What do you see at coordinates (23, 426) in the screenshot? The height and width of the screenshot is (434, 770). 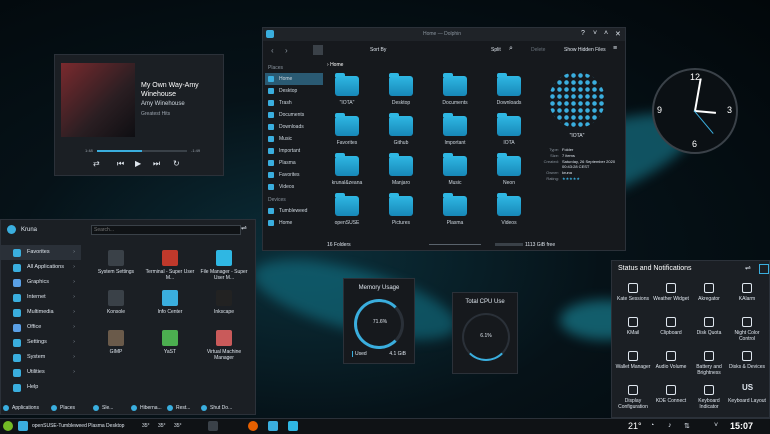 I see `task-icon` at bounding box center [23, 426].